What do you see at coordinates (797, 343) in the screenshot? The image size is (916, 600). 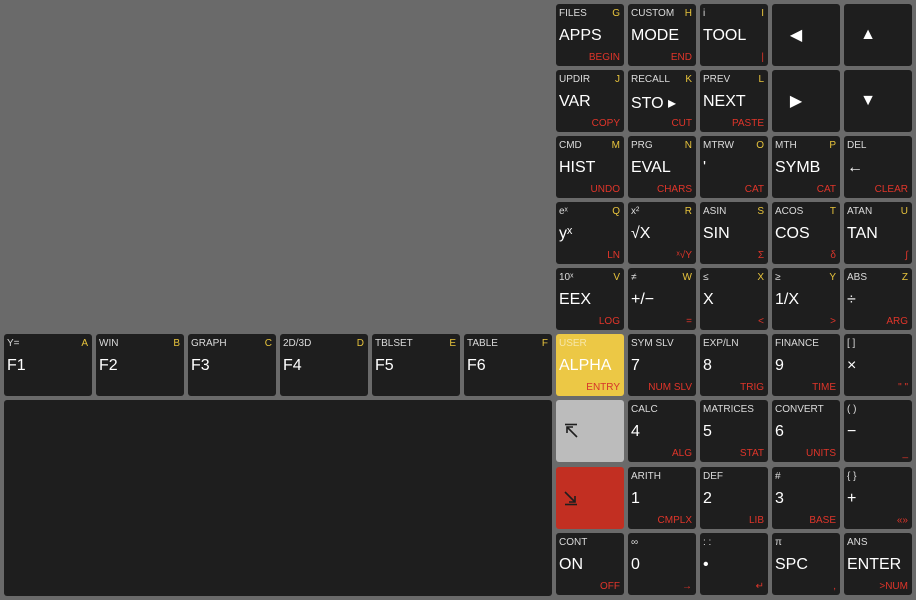 I see `nine-shift-label: FINANCE` at bounding box center [797, 343].